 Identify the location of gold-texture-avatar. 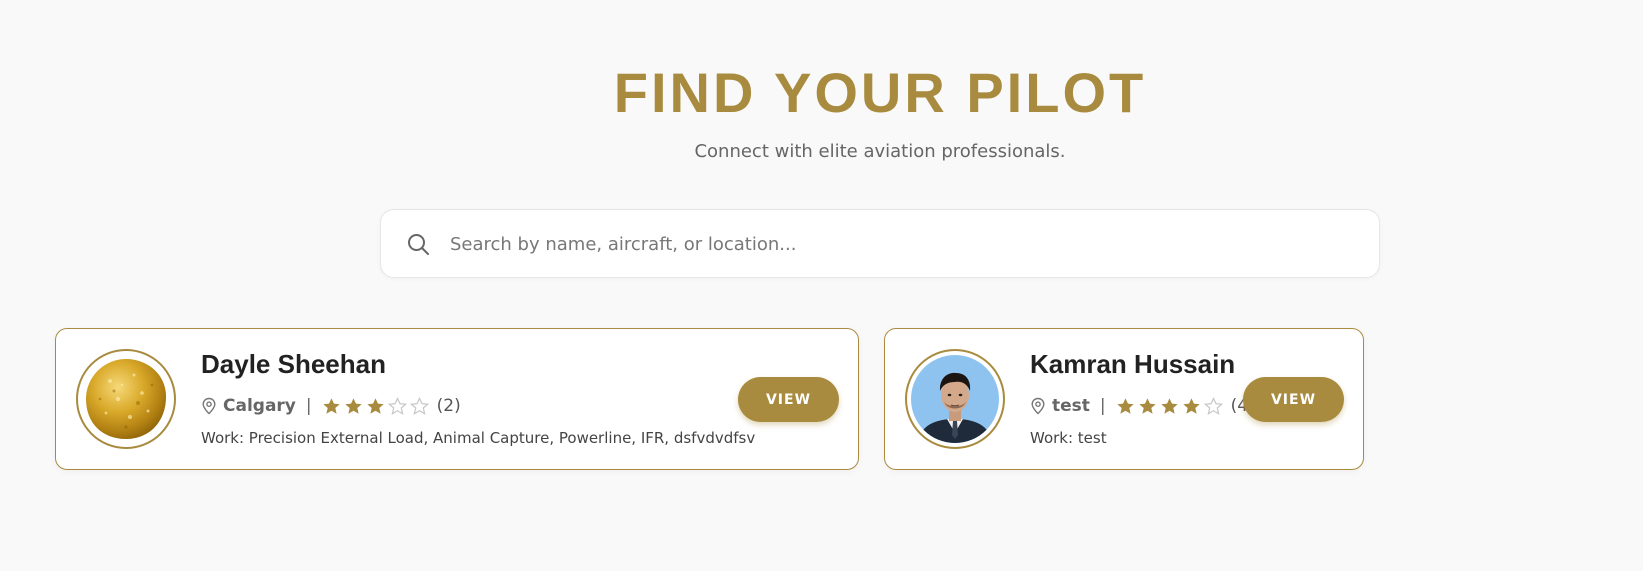
(126, 399).